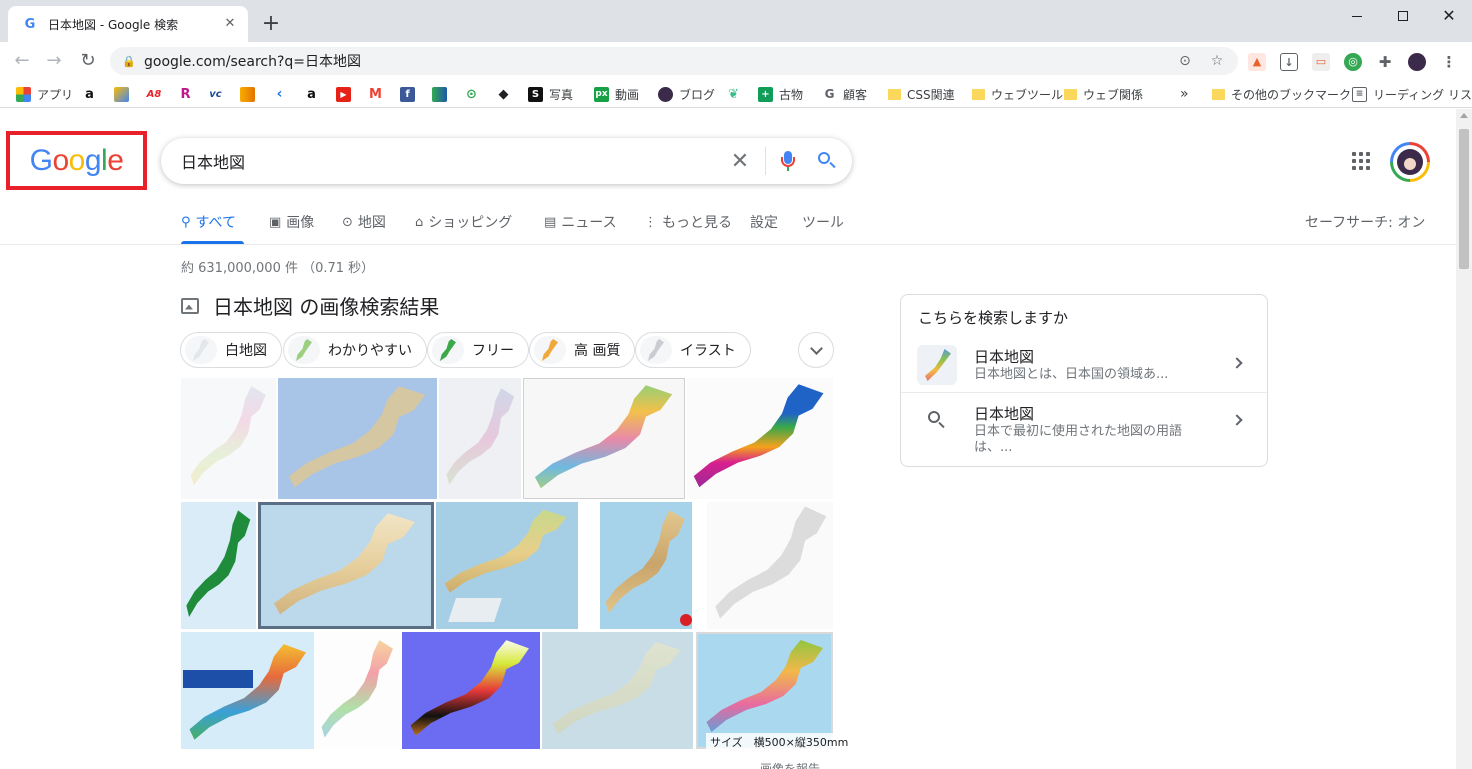 Image resolution: width=1472 pixels, height=769 pixels. Describe the element at coordinates (291, 222) in the screenshot. I see `tab-images: ▣ 画像` at that location.